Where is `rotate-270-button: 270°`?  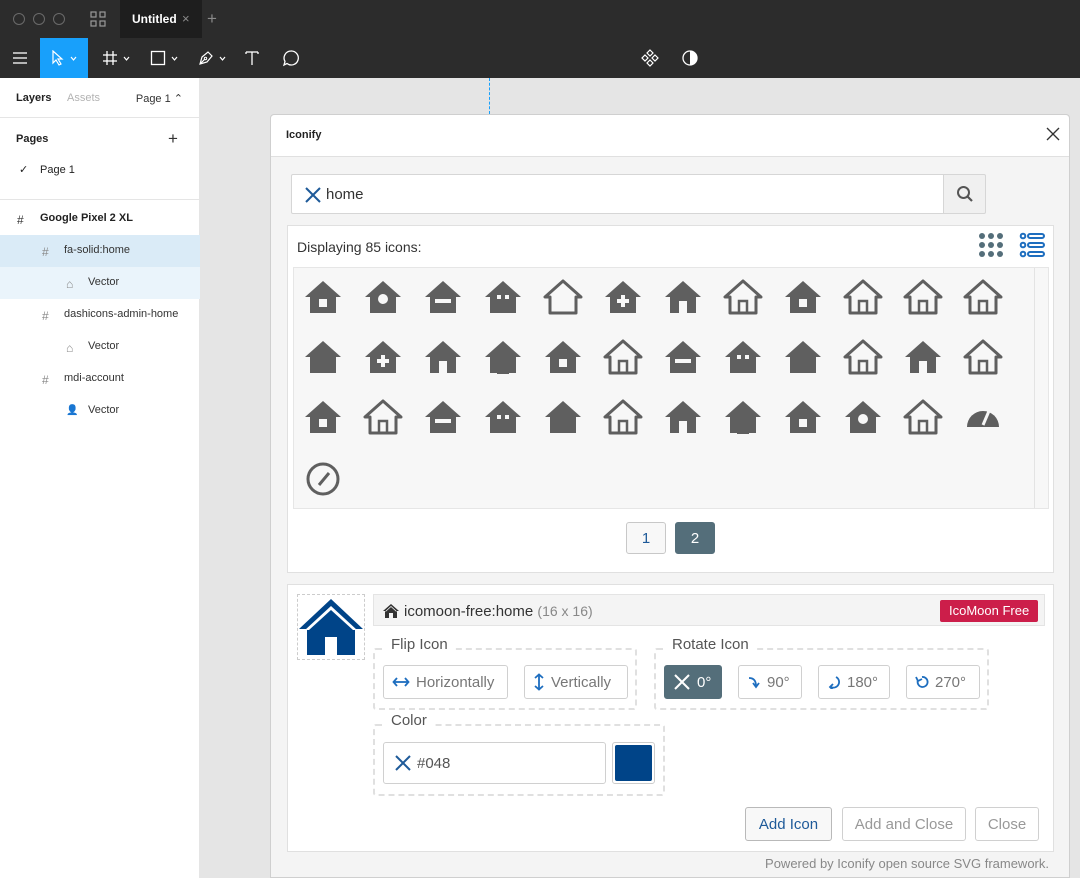
rotate-270-button: 270° is located at coordinates (943, 682).